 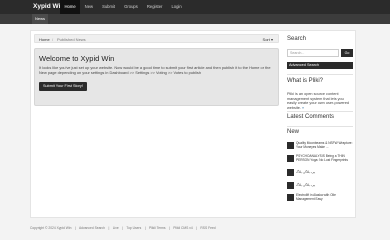 I want to click on nav-groups: Groups, so click(x=131, y=7).